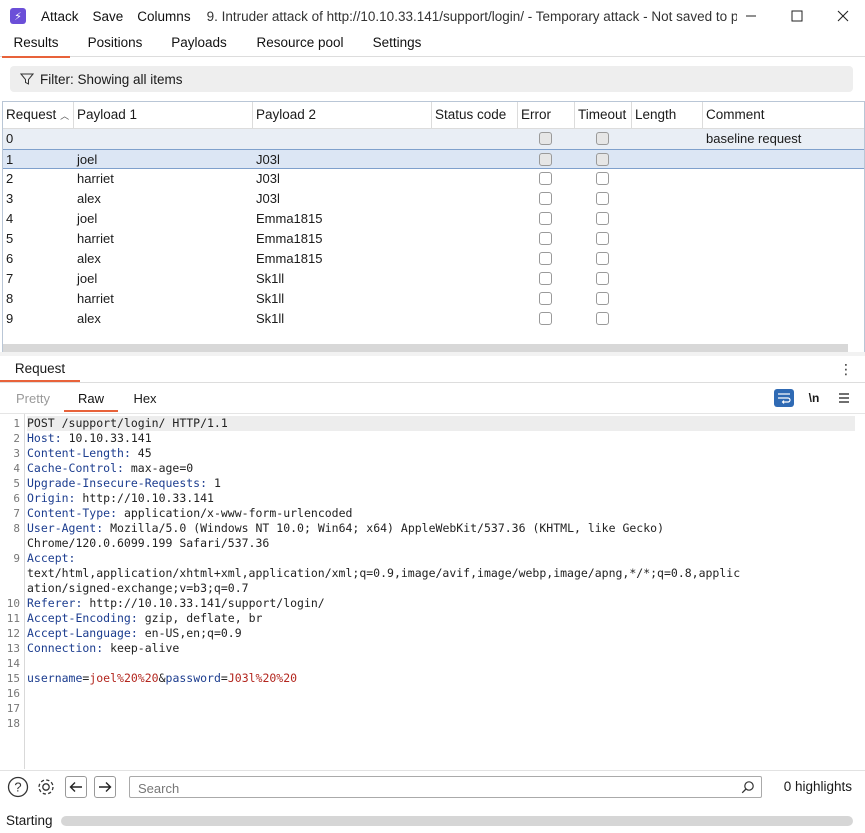 This screenshot has height=833, width=865. I want to click on table-row: 7 joel Sk1ll, so click(433, 279).